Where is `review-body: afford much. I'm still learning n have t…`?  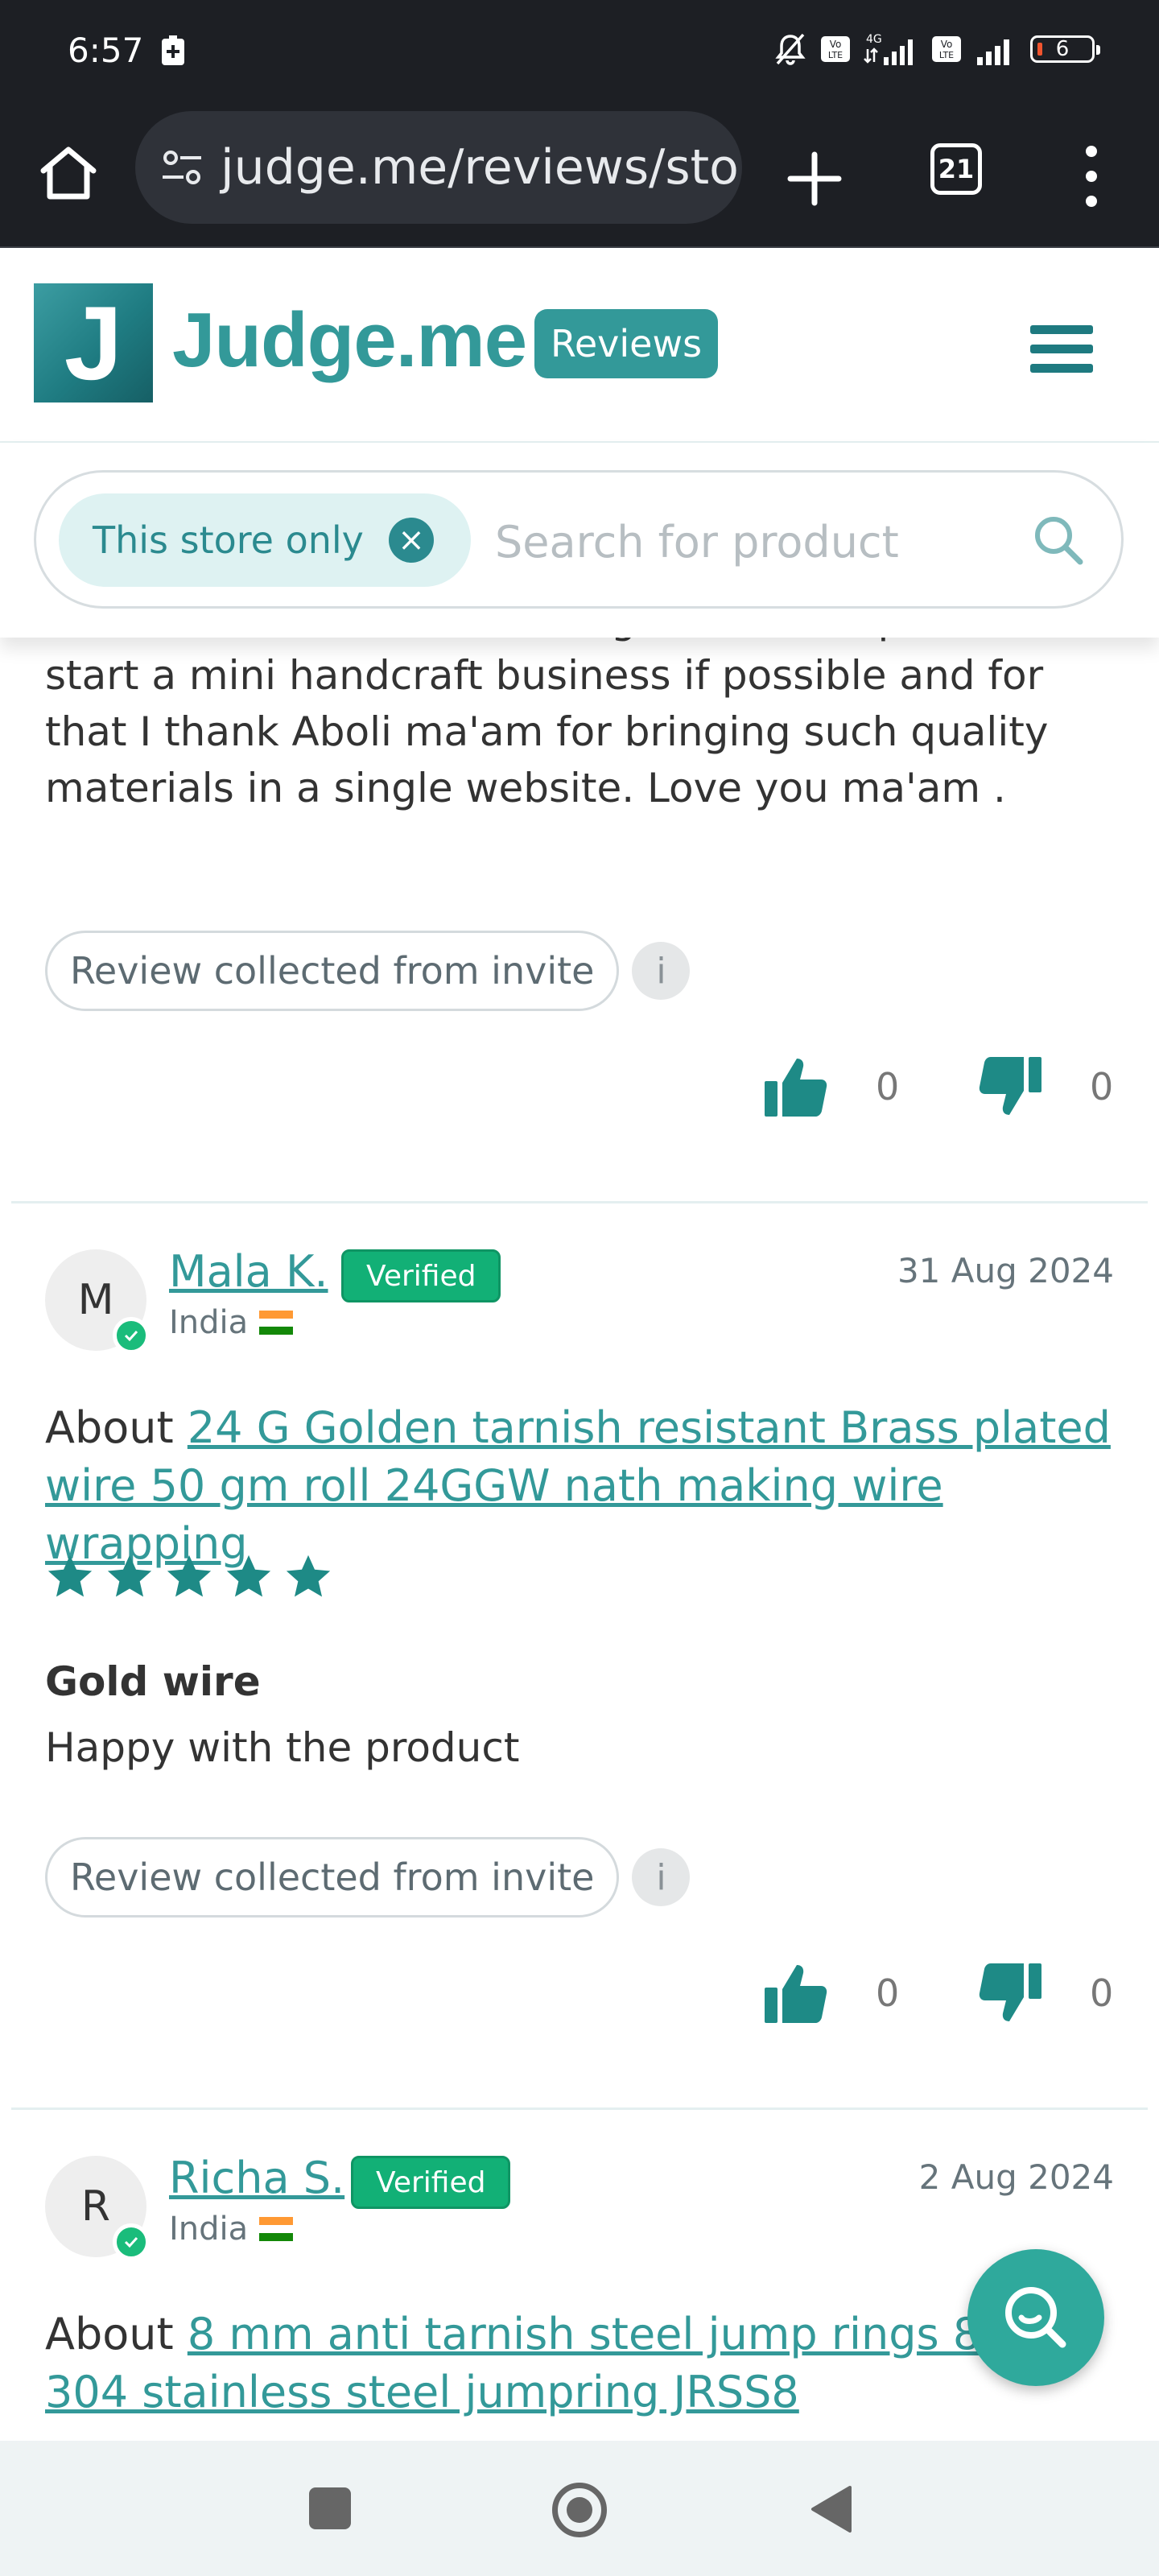 review-body: afford much. I'm still learning n have t… is located at coordinates (547, 724).